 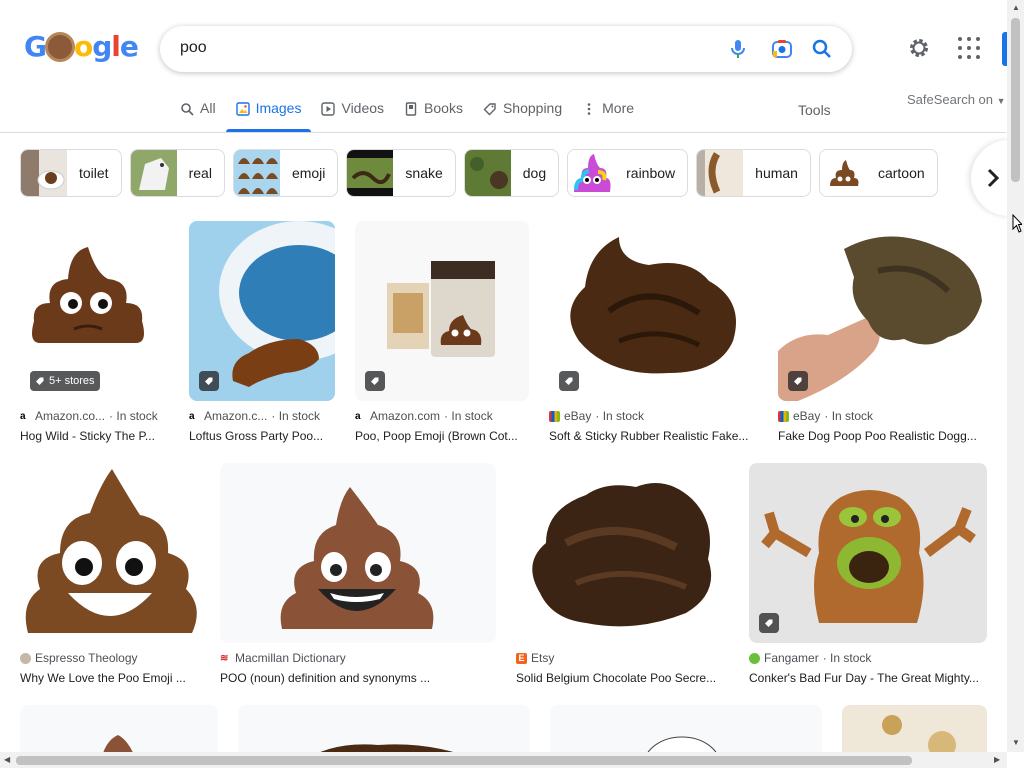 I want to click on vertical-scroll-thumb, so click(x=1015, y=100).